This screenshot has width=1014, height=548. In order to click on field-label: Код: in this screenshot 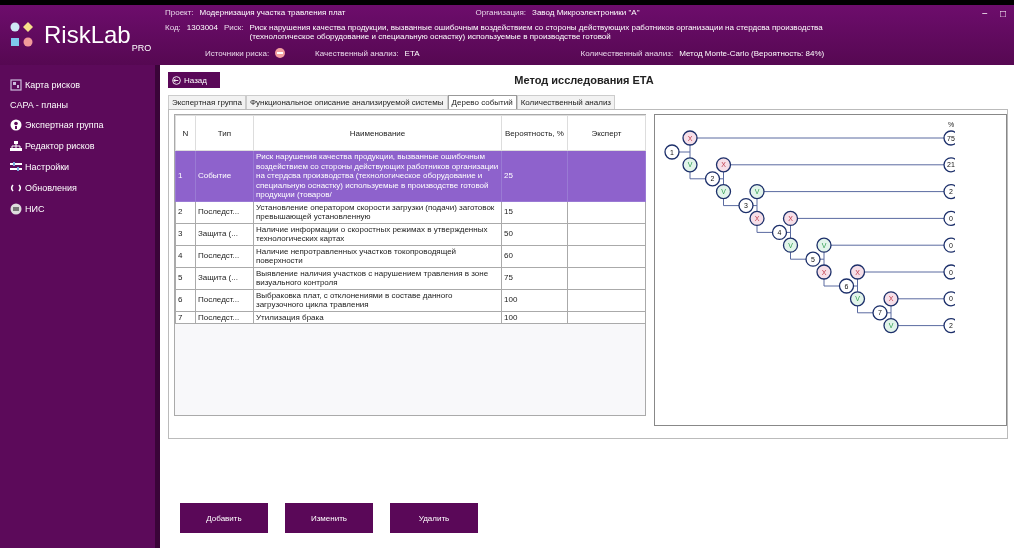, I will do `click(173, 27)`.